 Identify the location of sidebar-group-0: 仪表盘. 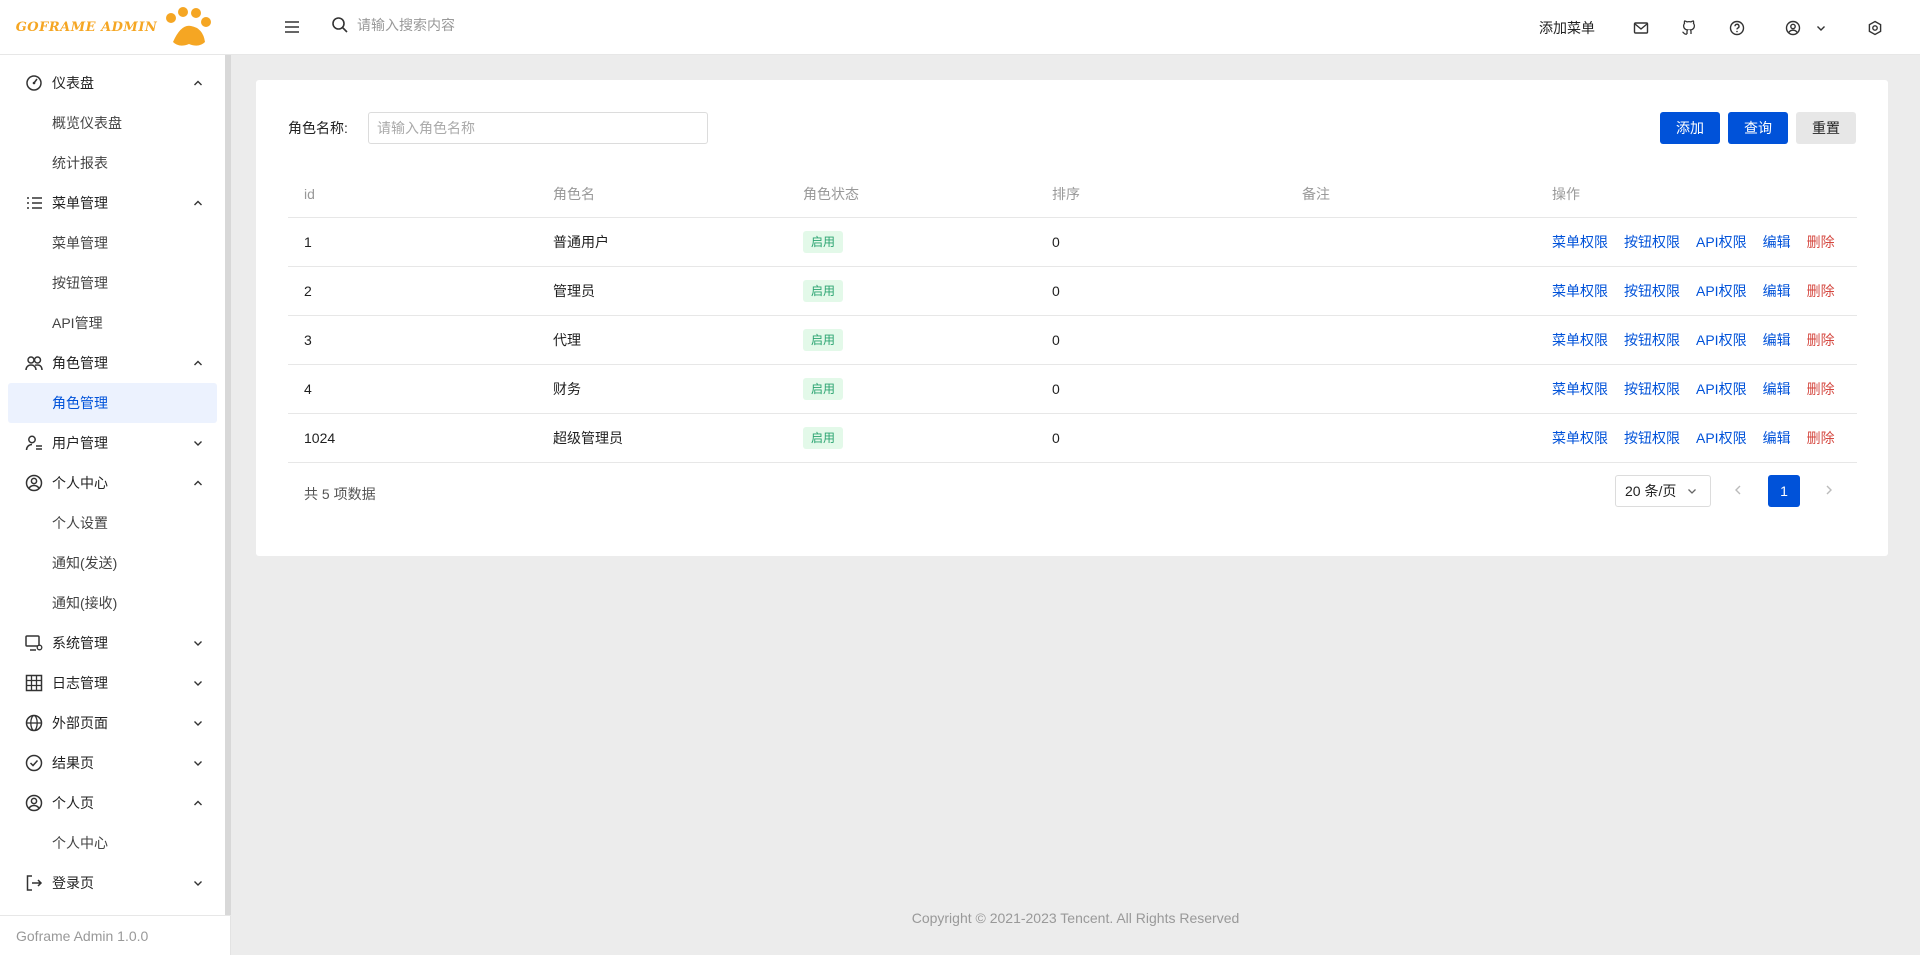
(115, 83).